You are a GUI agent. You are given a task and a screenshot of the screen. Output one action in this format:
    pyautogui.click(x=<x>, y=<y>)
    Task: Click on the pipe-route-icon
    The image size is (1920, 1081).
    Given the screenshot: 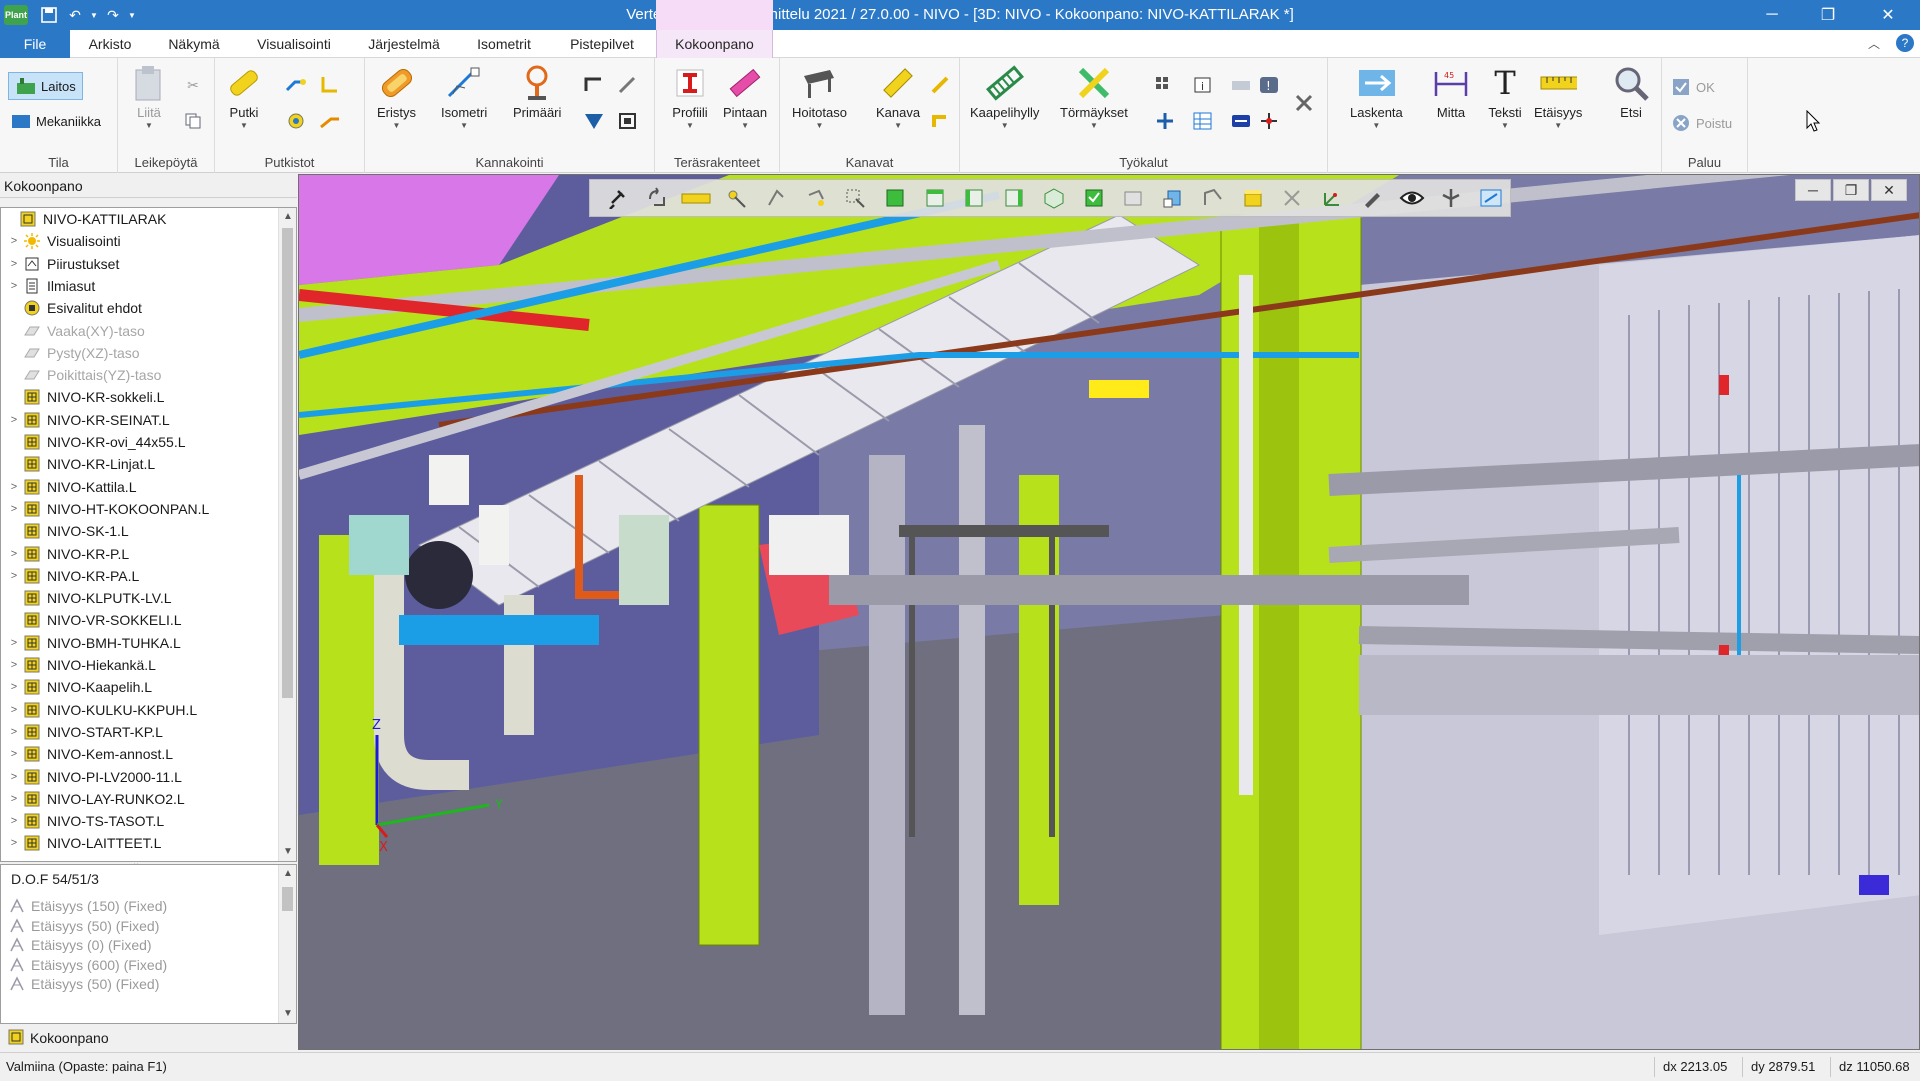 What is the action you would take?
    pyautogui.click(x=296, y=85)
    